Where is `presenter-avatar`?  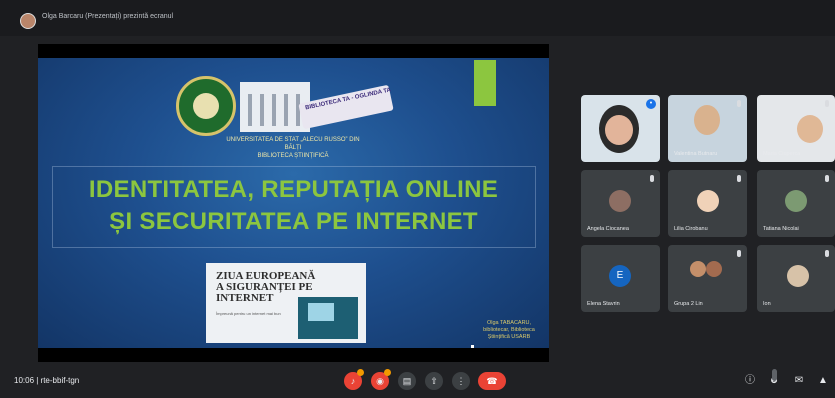 presenter-avatar is located at coordinates (28, 21).